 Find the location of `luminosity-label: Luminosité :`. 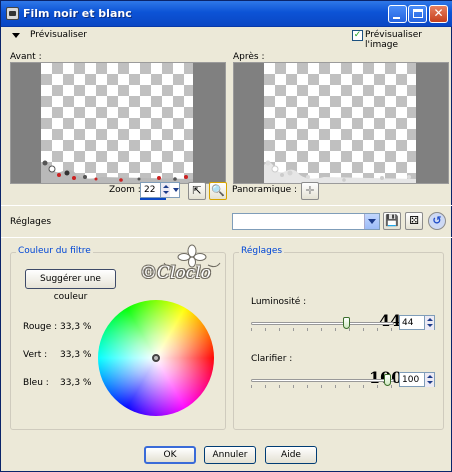

luminosity-label: Luminosité : is located at coordinates (279, 302).